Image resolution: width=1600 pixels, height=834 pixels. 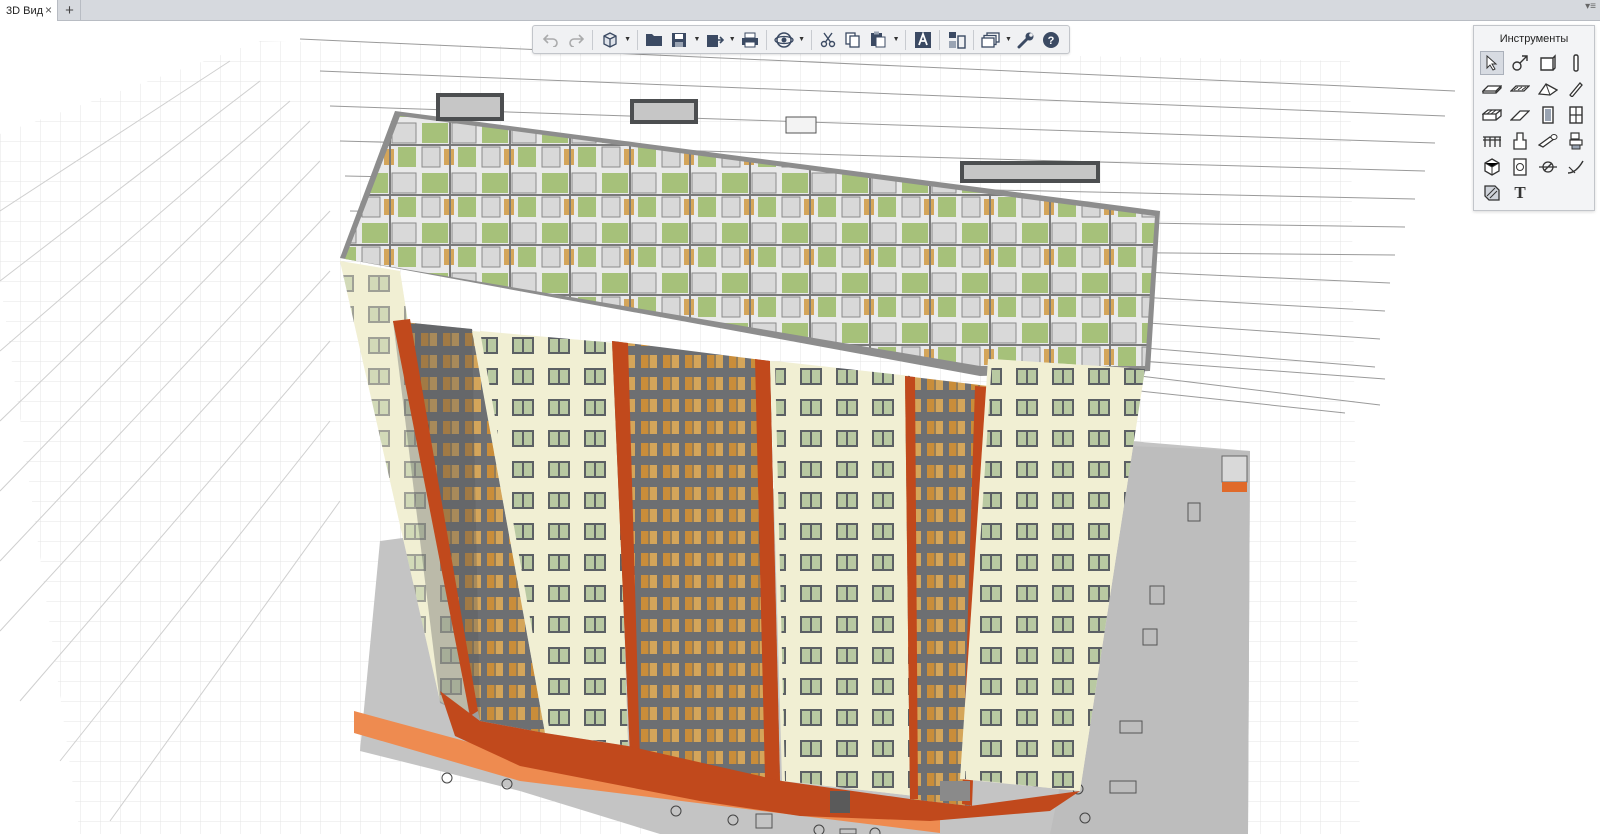 What do you see at coordinates (1520, 63) in the screenshot?
I see `transform-icon` at bounding box center [1520, 63].